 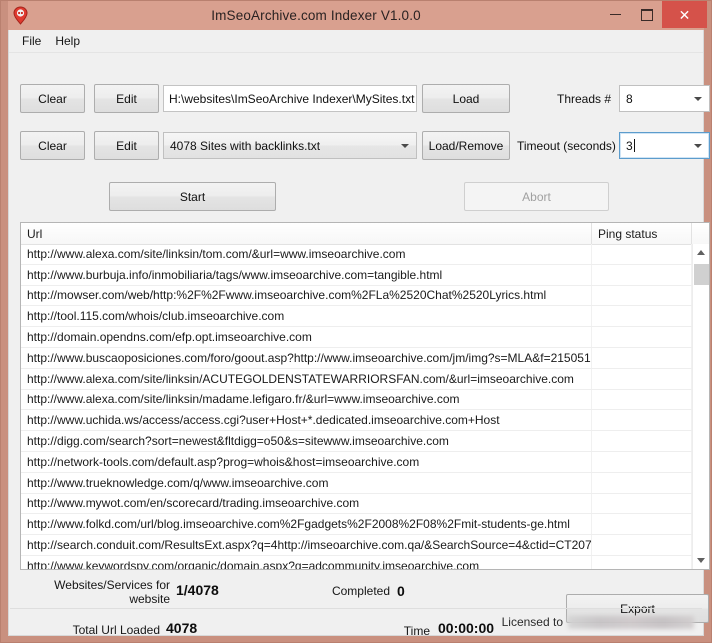 I want to click on scroll-down-button, so click(x=701, y=560).